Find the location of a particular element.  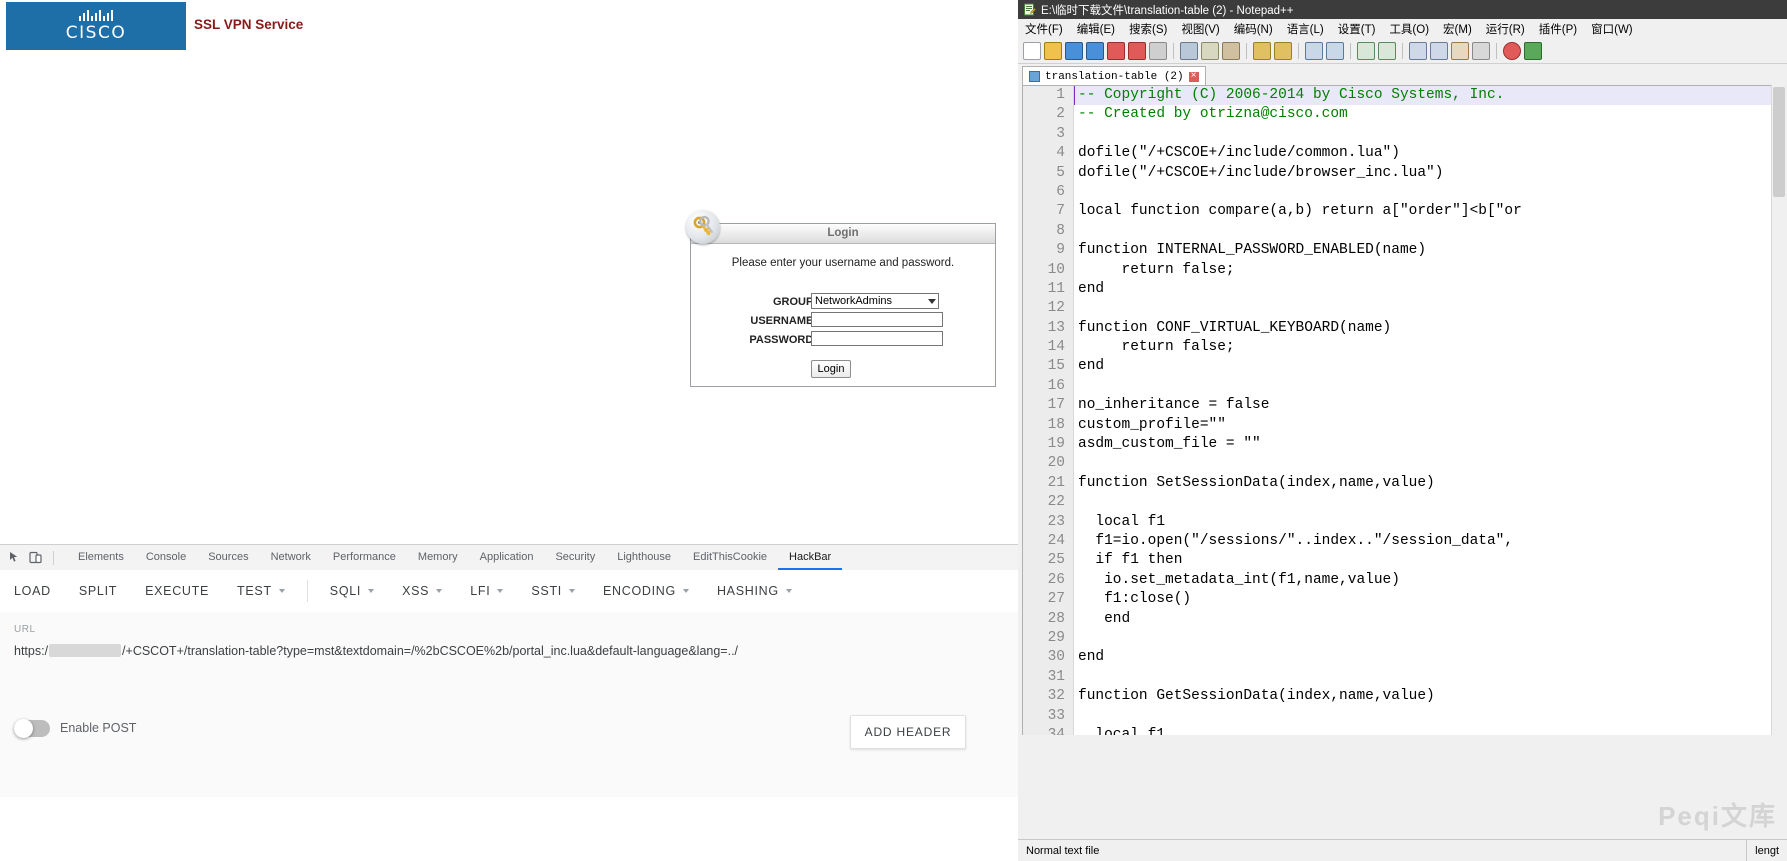

menu-插件p: 插件(P) is located at coordinates (1558, 29).